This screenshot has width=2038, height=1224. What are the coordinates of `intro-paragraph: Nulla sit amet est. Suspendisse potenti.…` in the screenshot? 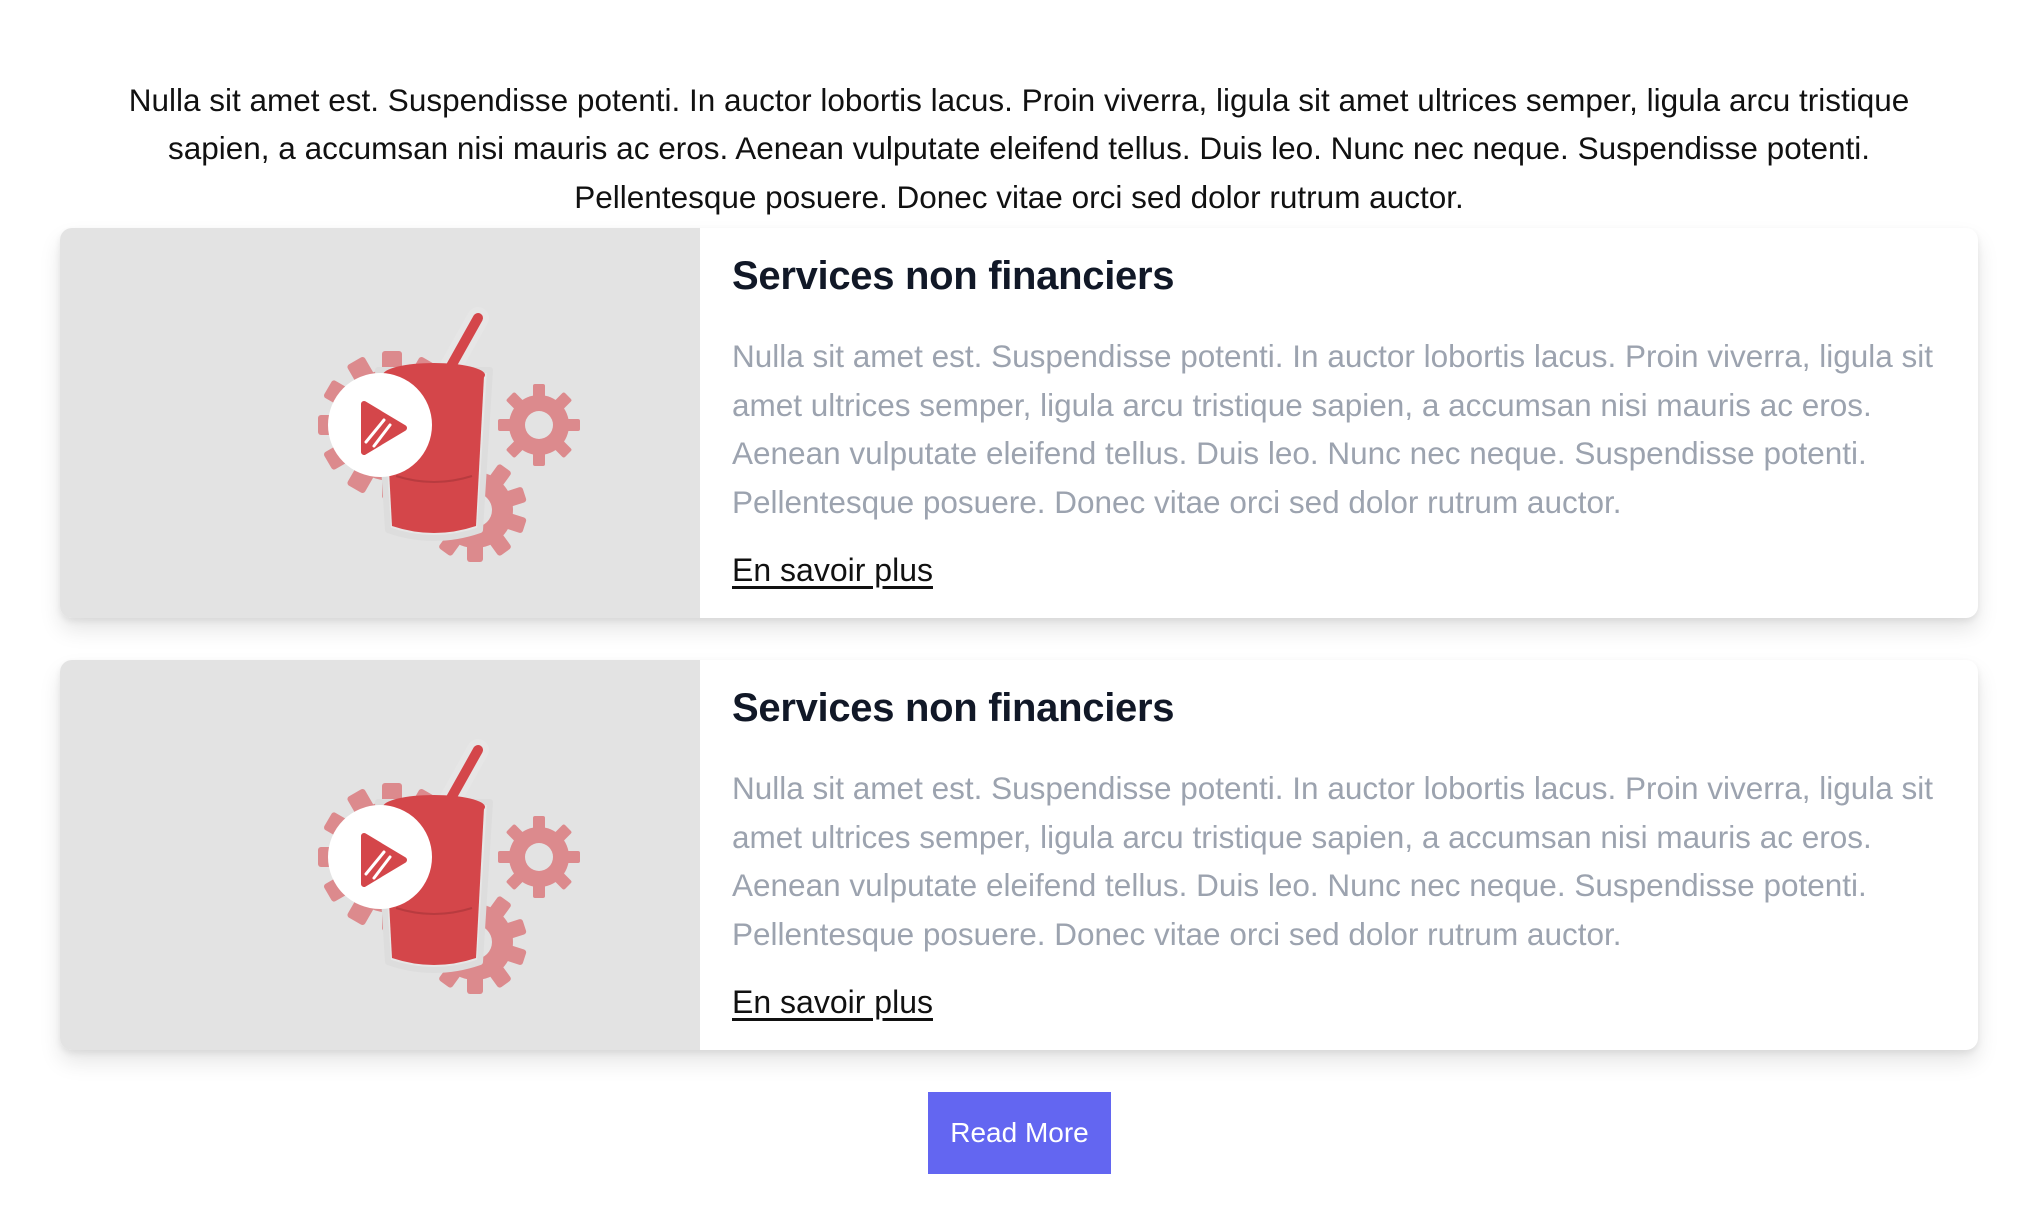 It's located at (1019, 148).